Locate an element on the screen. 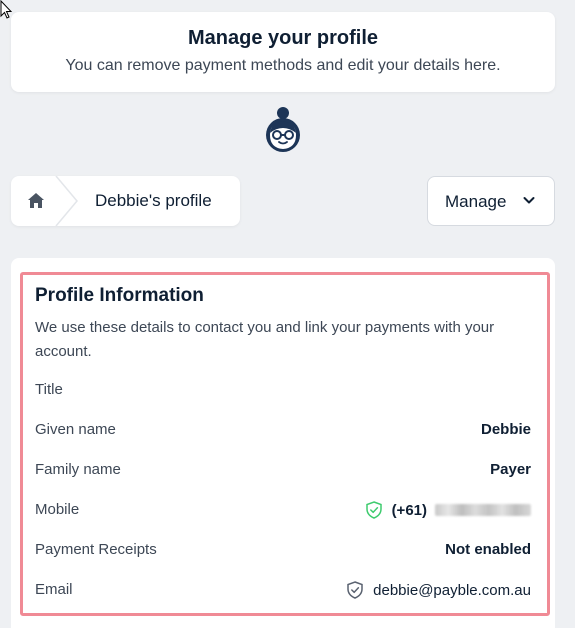  chevron-down-icon is located at coordinates (529, 200).